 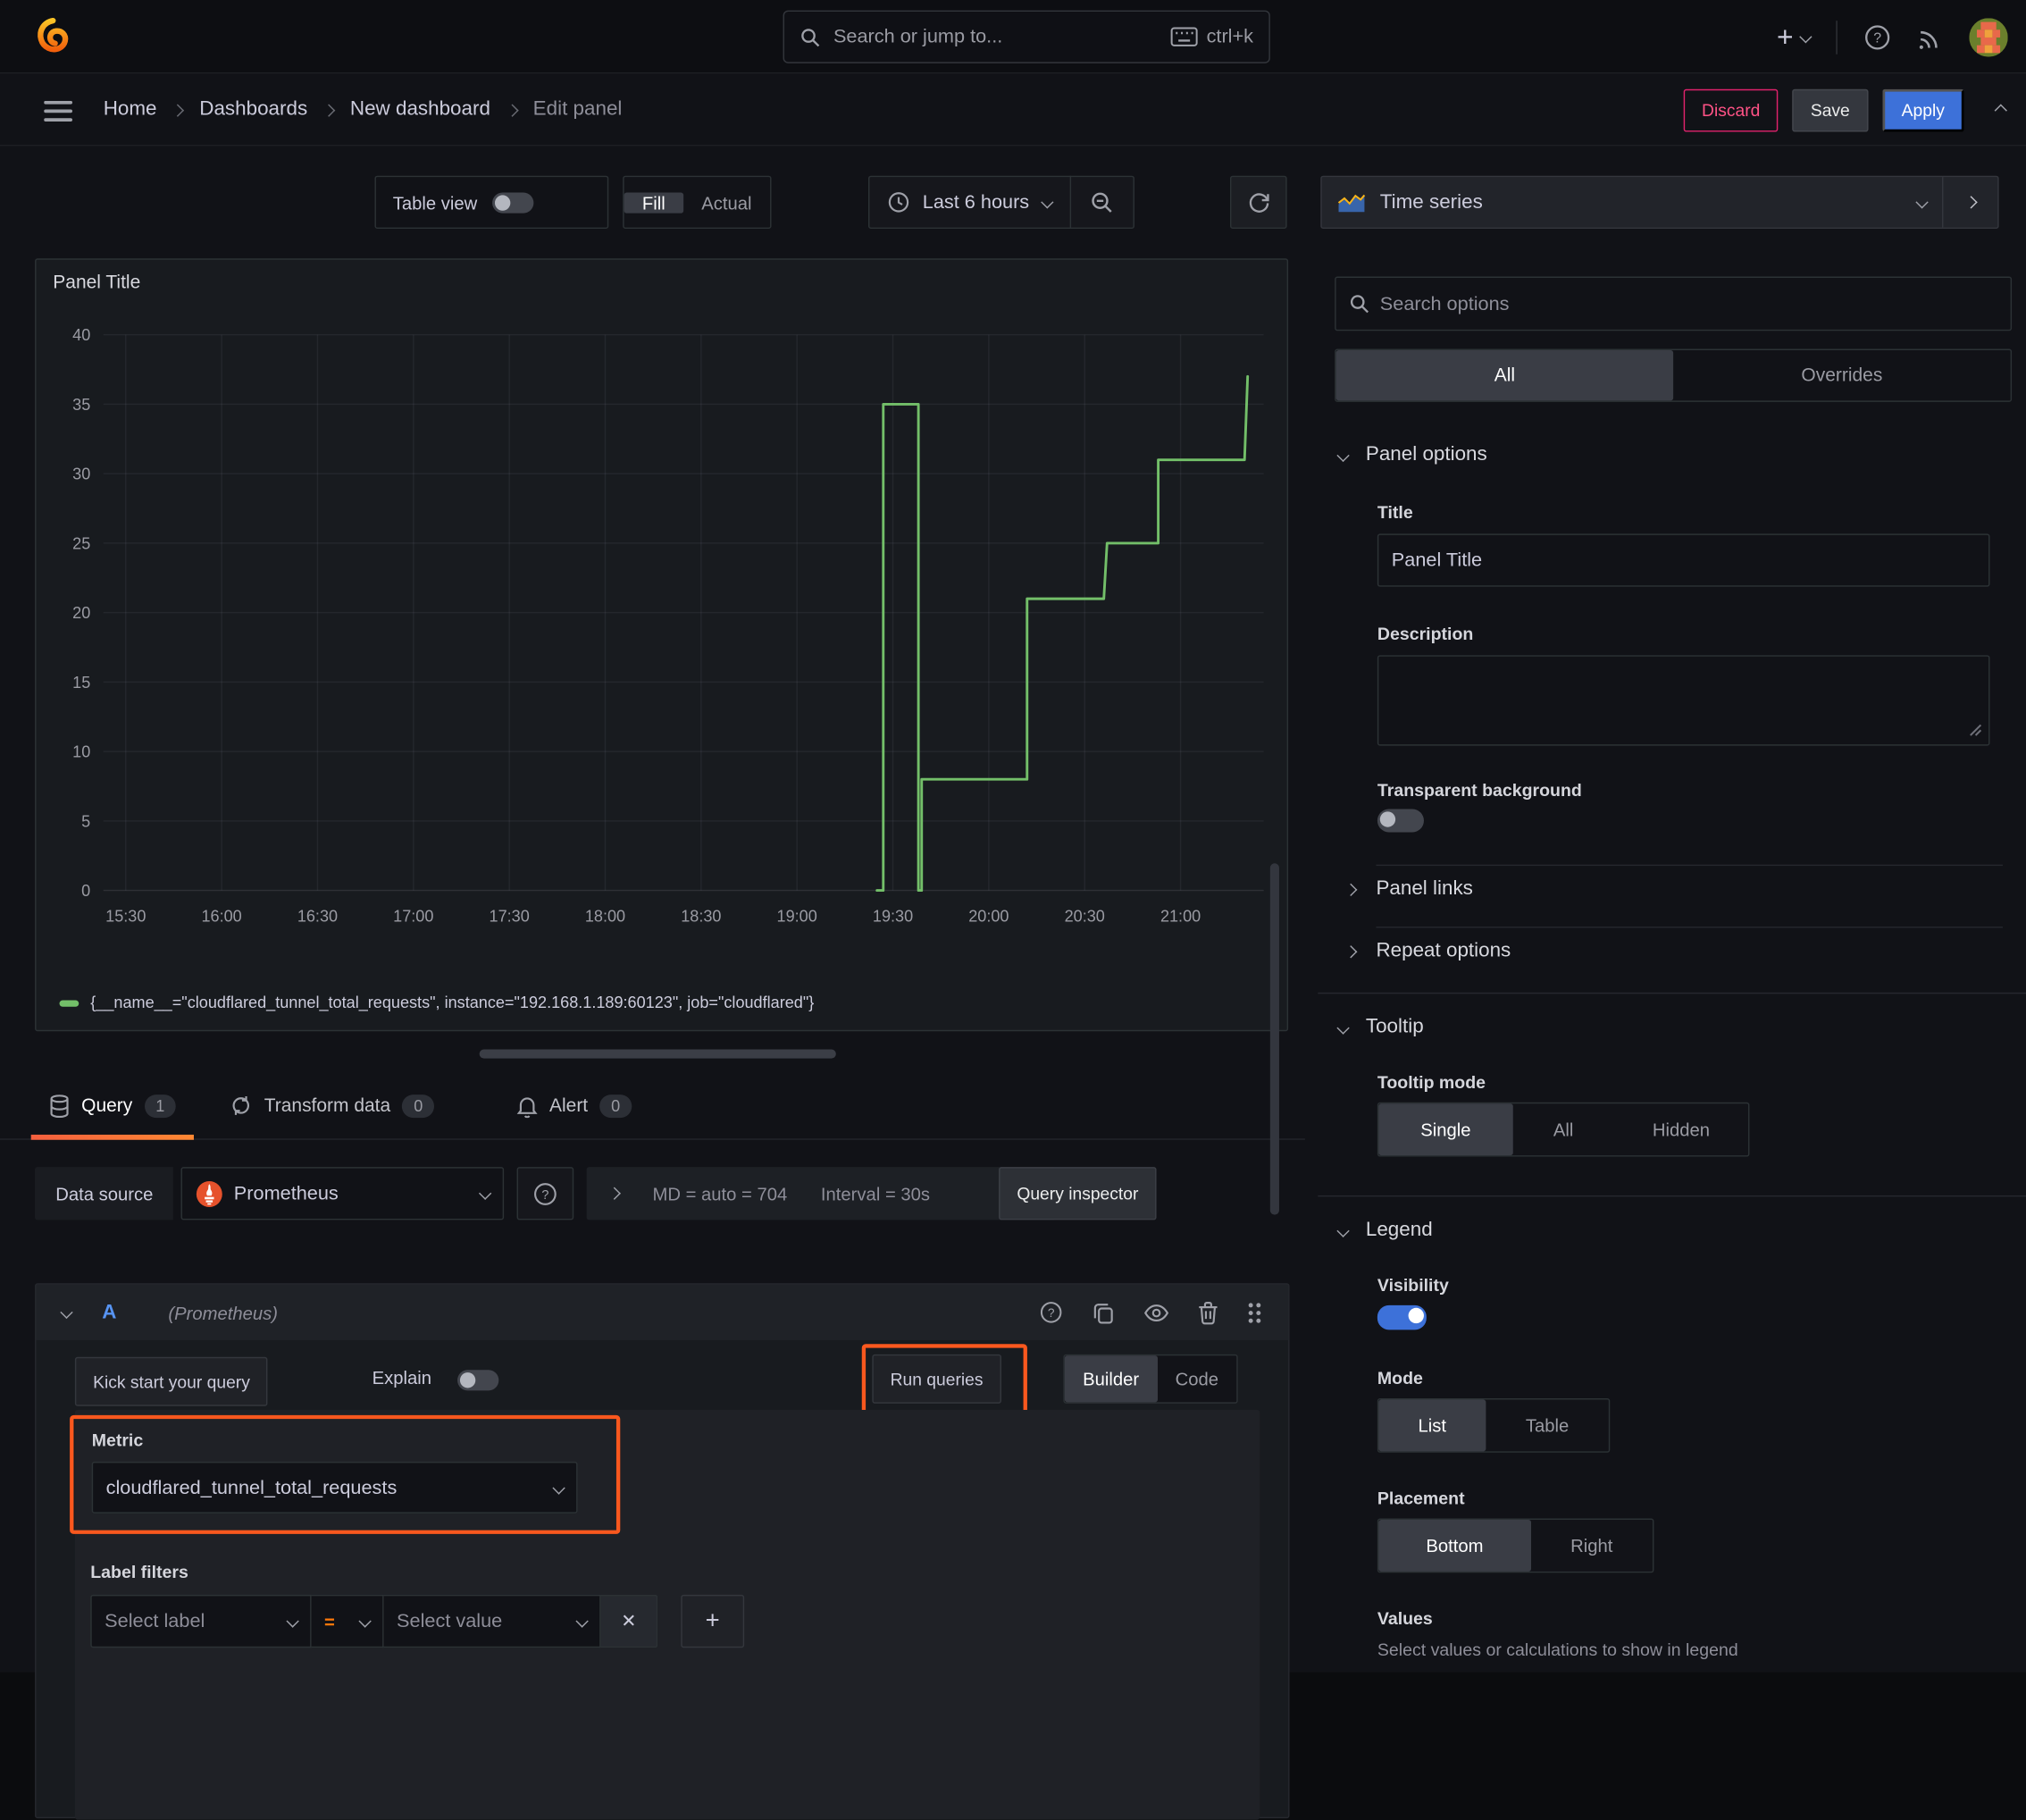 What do you see at coordinates (85, 891) in the screenshot?
I see `svg-text: 0` at bounding box center [85, 891].